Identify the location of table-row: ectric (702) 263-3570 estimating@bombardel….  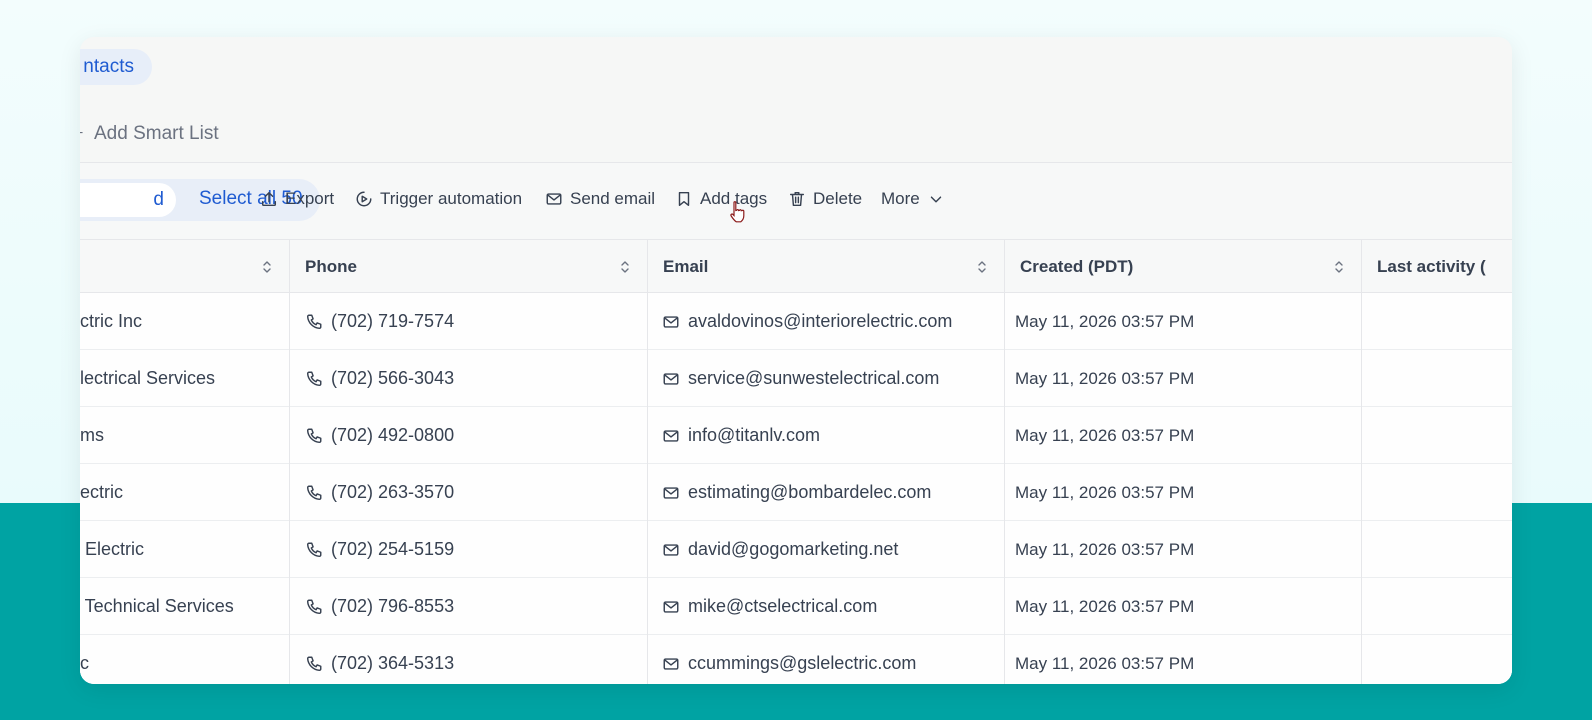
(796, 492).